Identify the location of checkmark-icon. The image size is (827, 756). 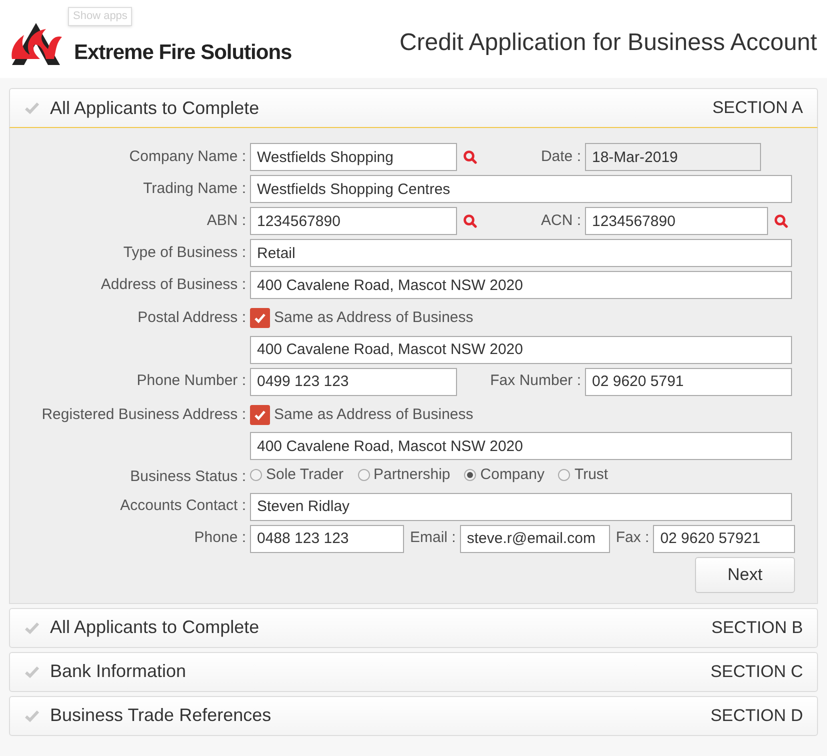
(260, 318).